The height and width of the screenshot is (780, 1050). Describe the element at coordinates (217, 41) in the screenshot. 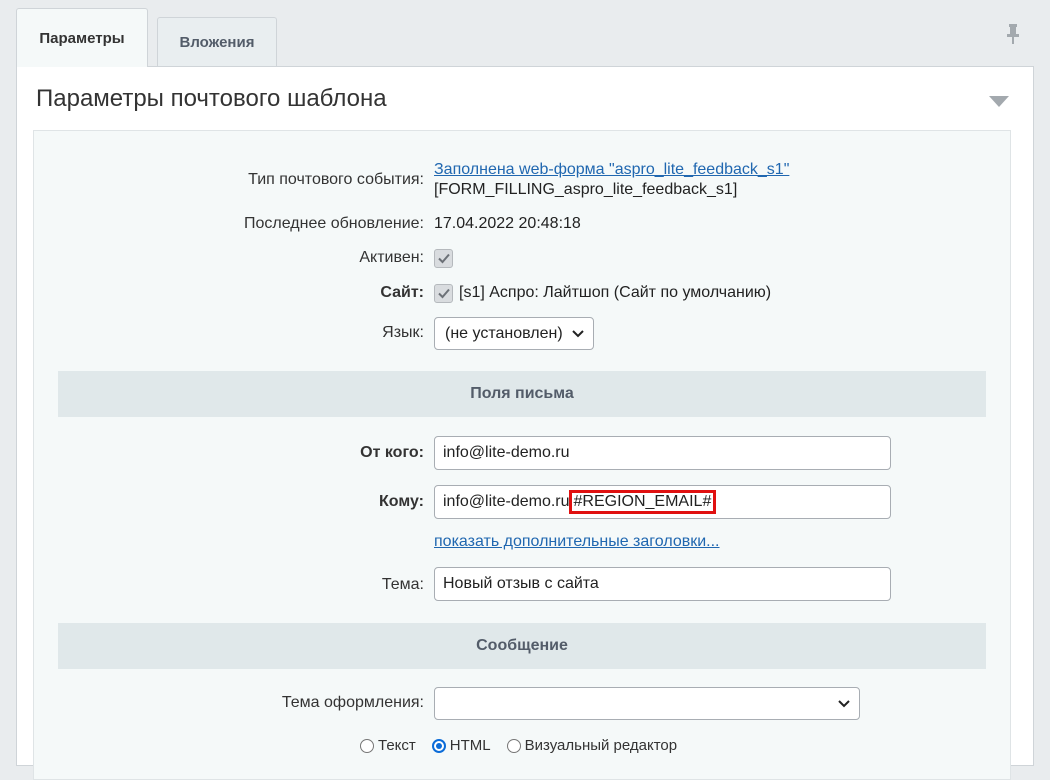

I see `tab-attachments: Вложения` at that location.